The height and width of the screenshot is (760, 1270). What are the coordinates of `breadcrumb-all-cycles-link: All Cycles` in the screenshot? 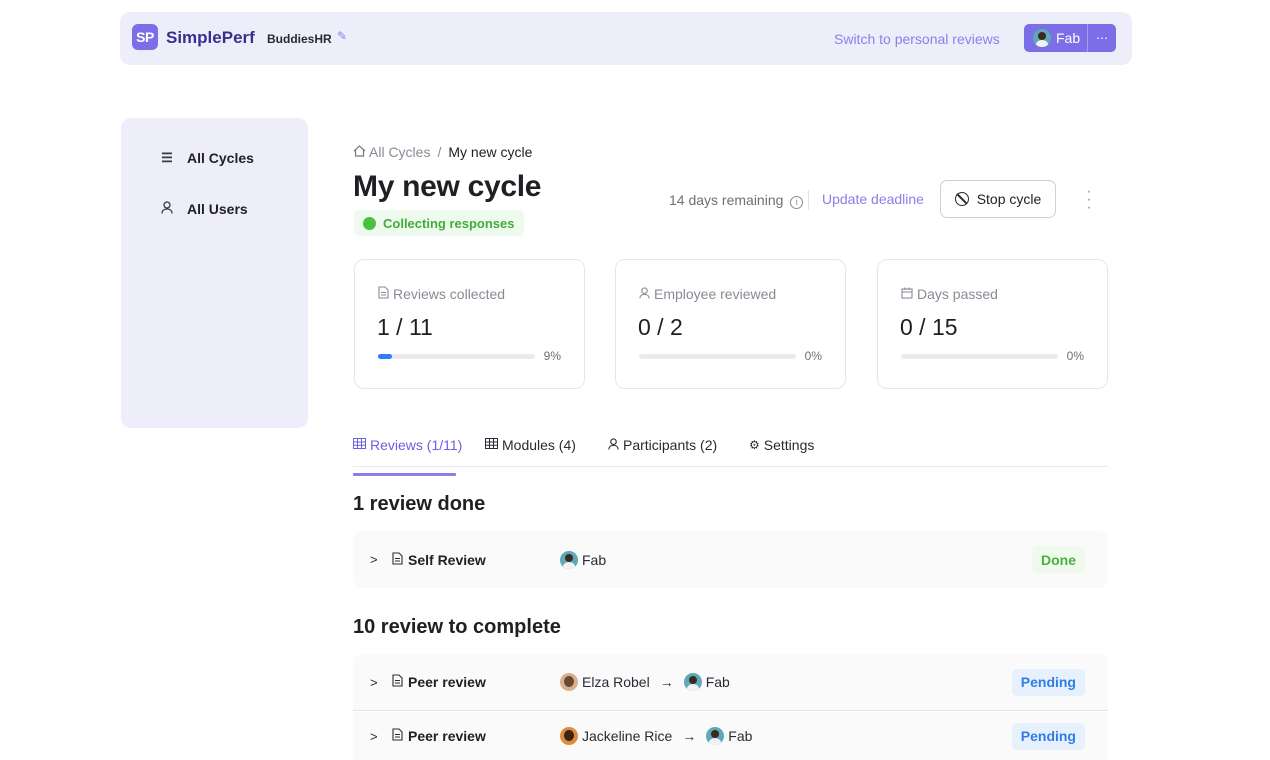 It's located at (399, 152).